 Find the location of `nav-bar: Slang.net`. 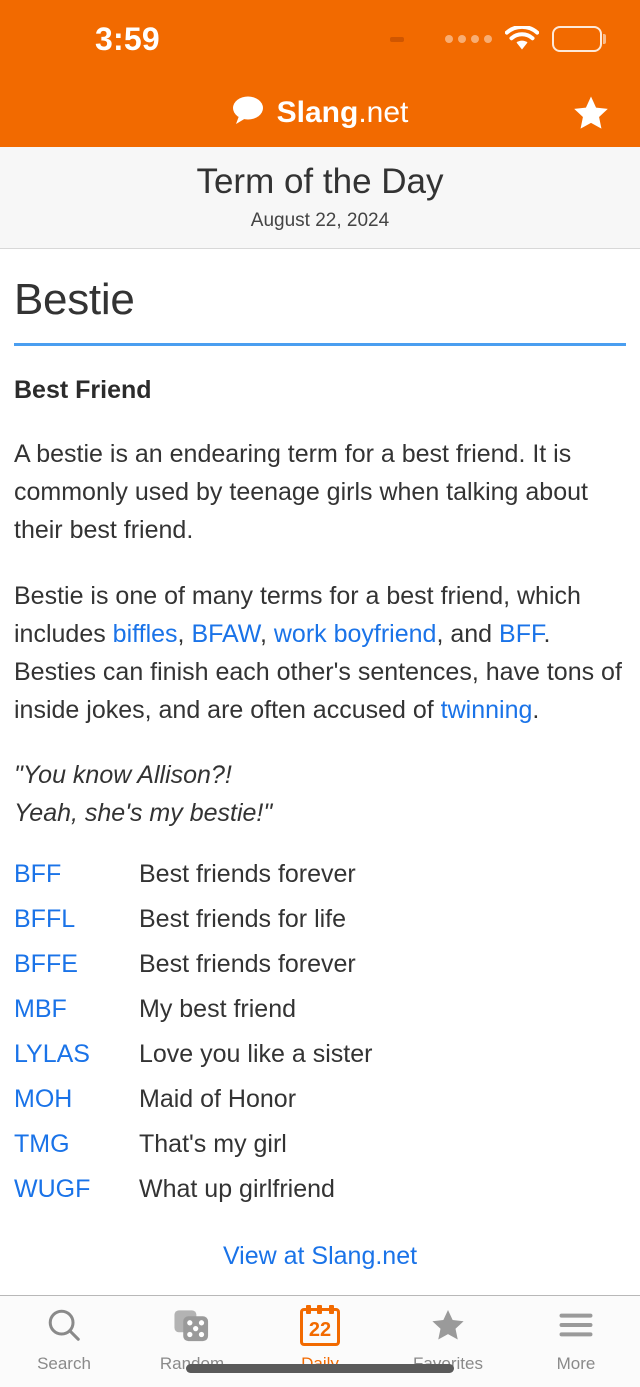

nav-bar: Slang.net is located at coordinates (320, 112).